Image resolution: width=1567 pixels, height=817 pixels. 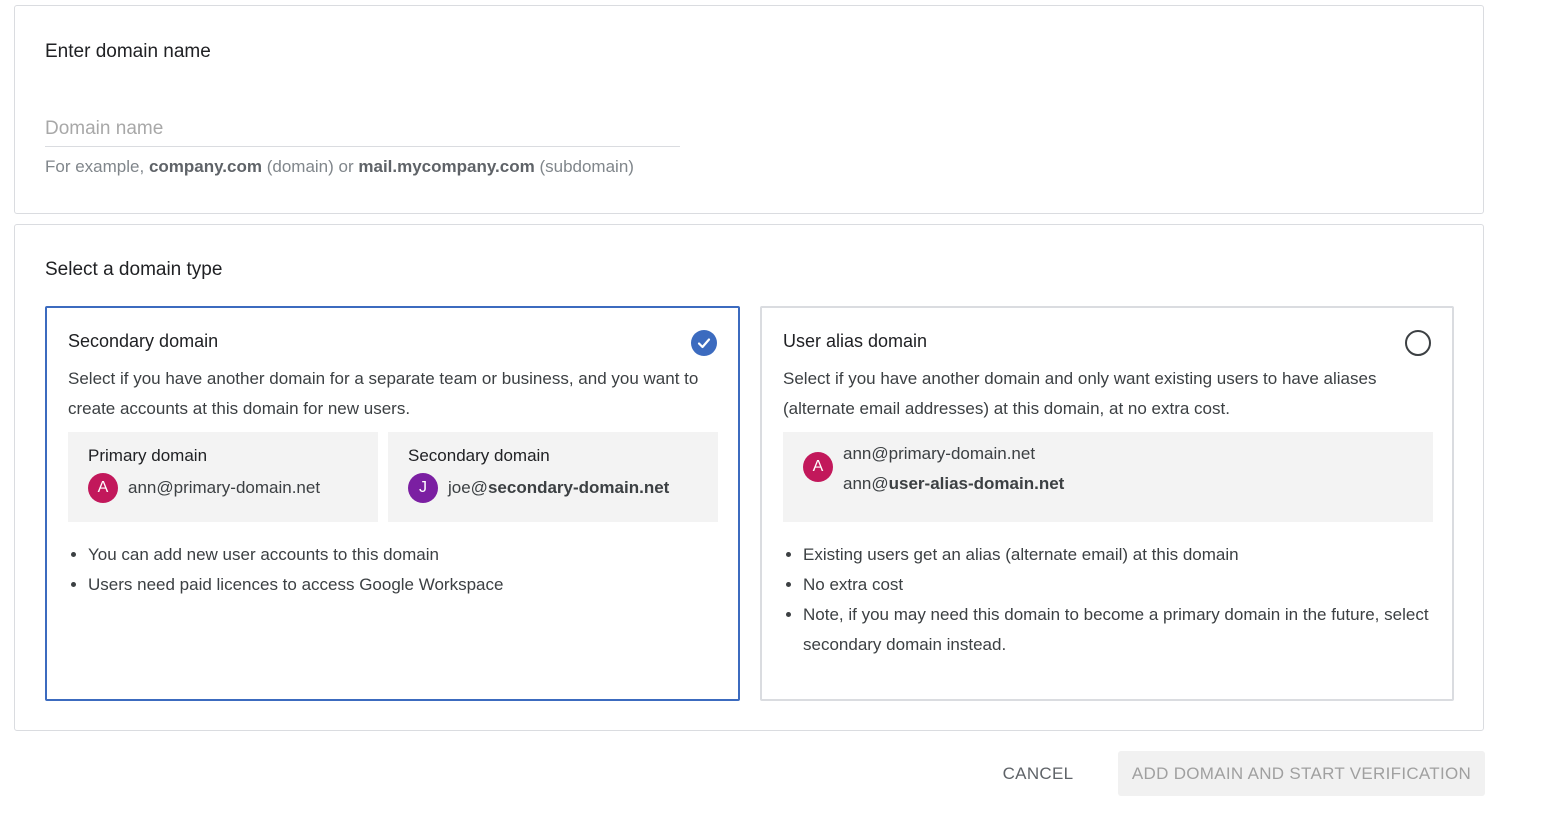 What do you see at coordinates (446, 166) in the screenshot?
I see `hint-example-subdomain: mail.mycompany.com` at bounding box center [446, 166].